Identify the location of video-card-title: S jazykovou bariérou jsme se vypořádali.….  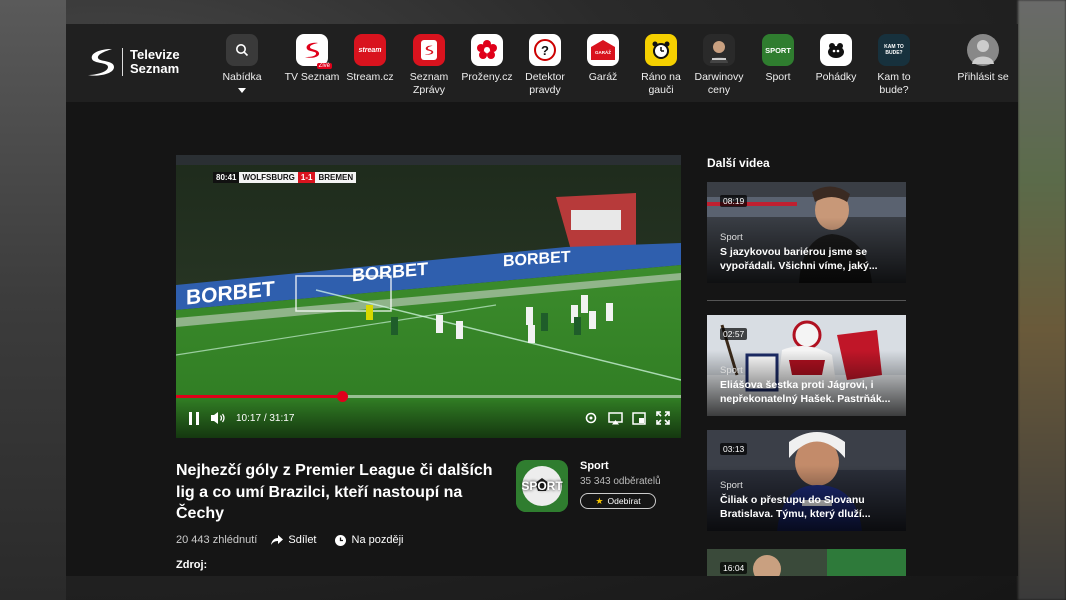
(799, 259).